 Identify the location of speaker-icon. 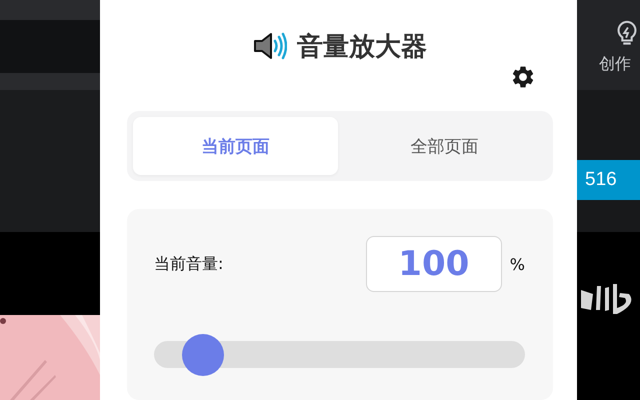
(270, 46).